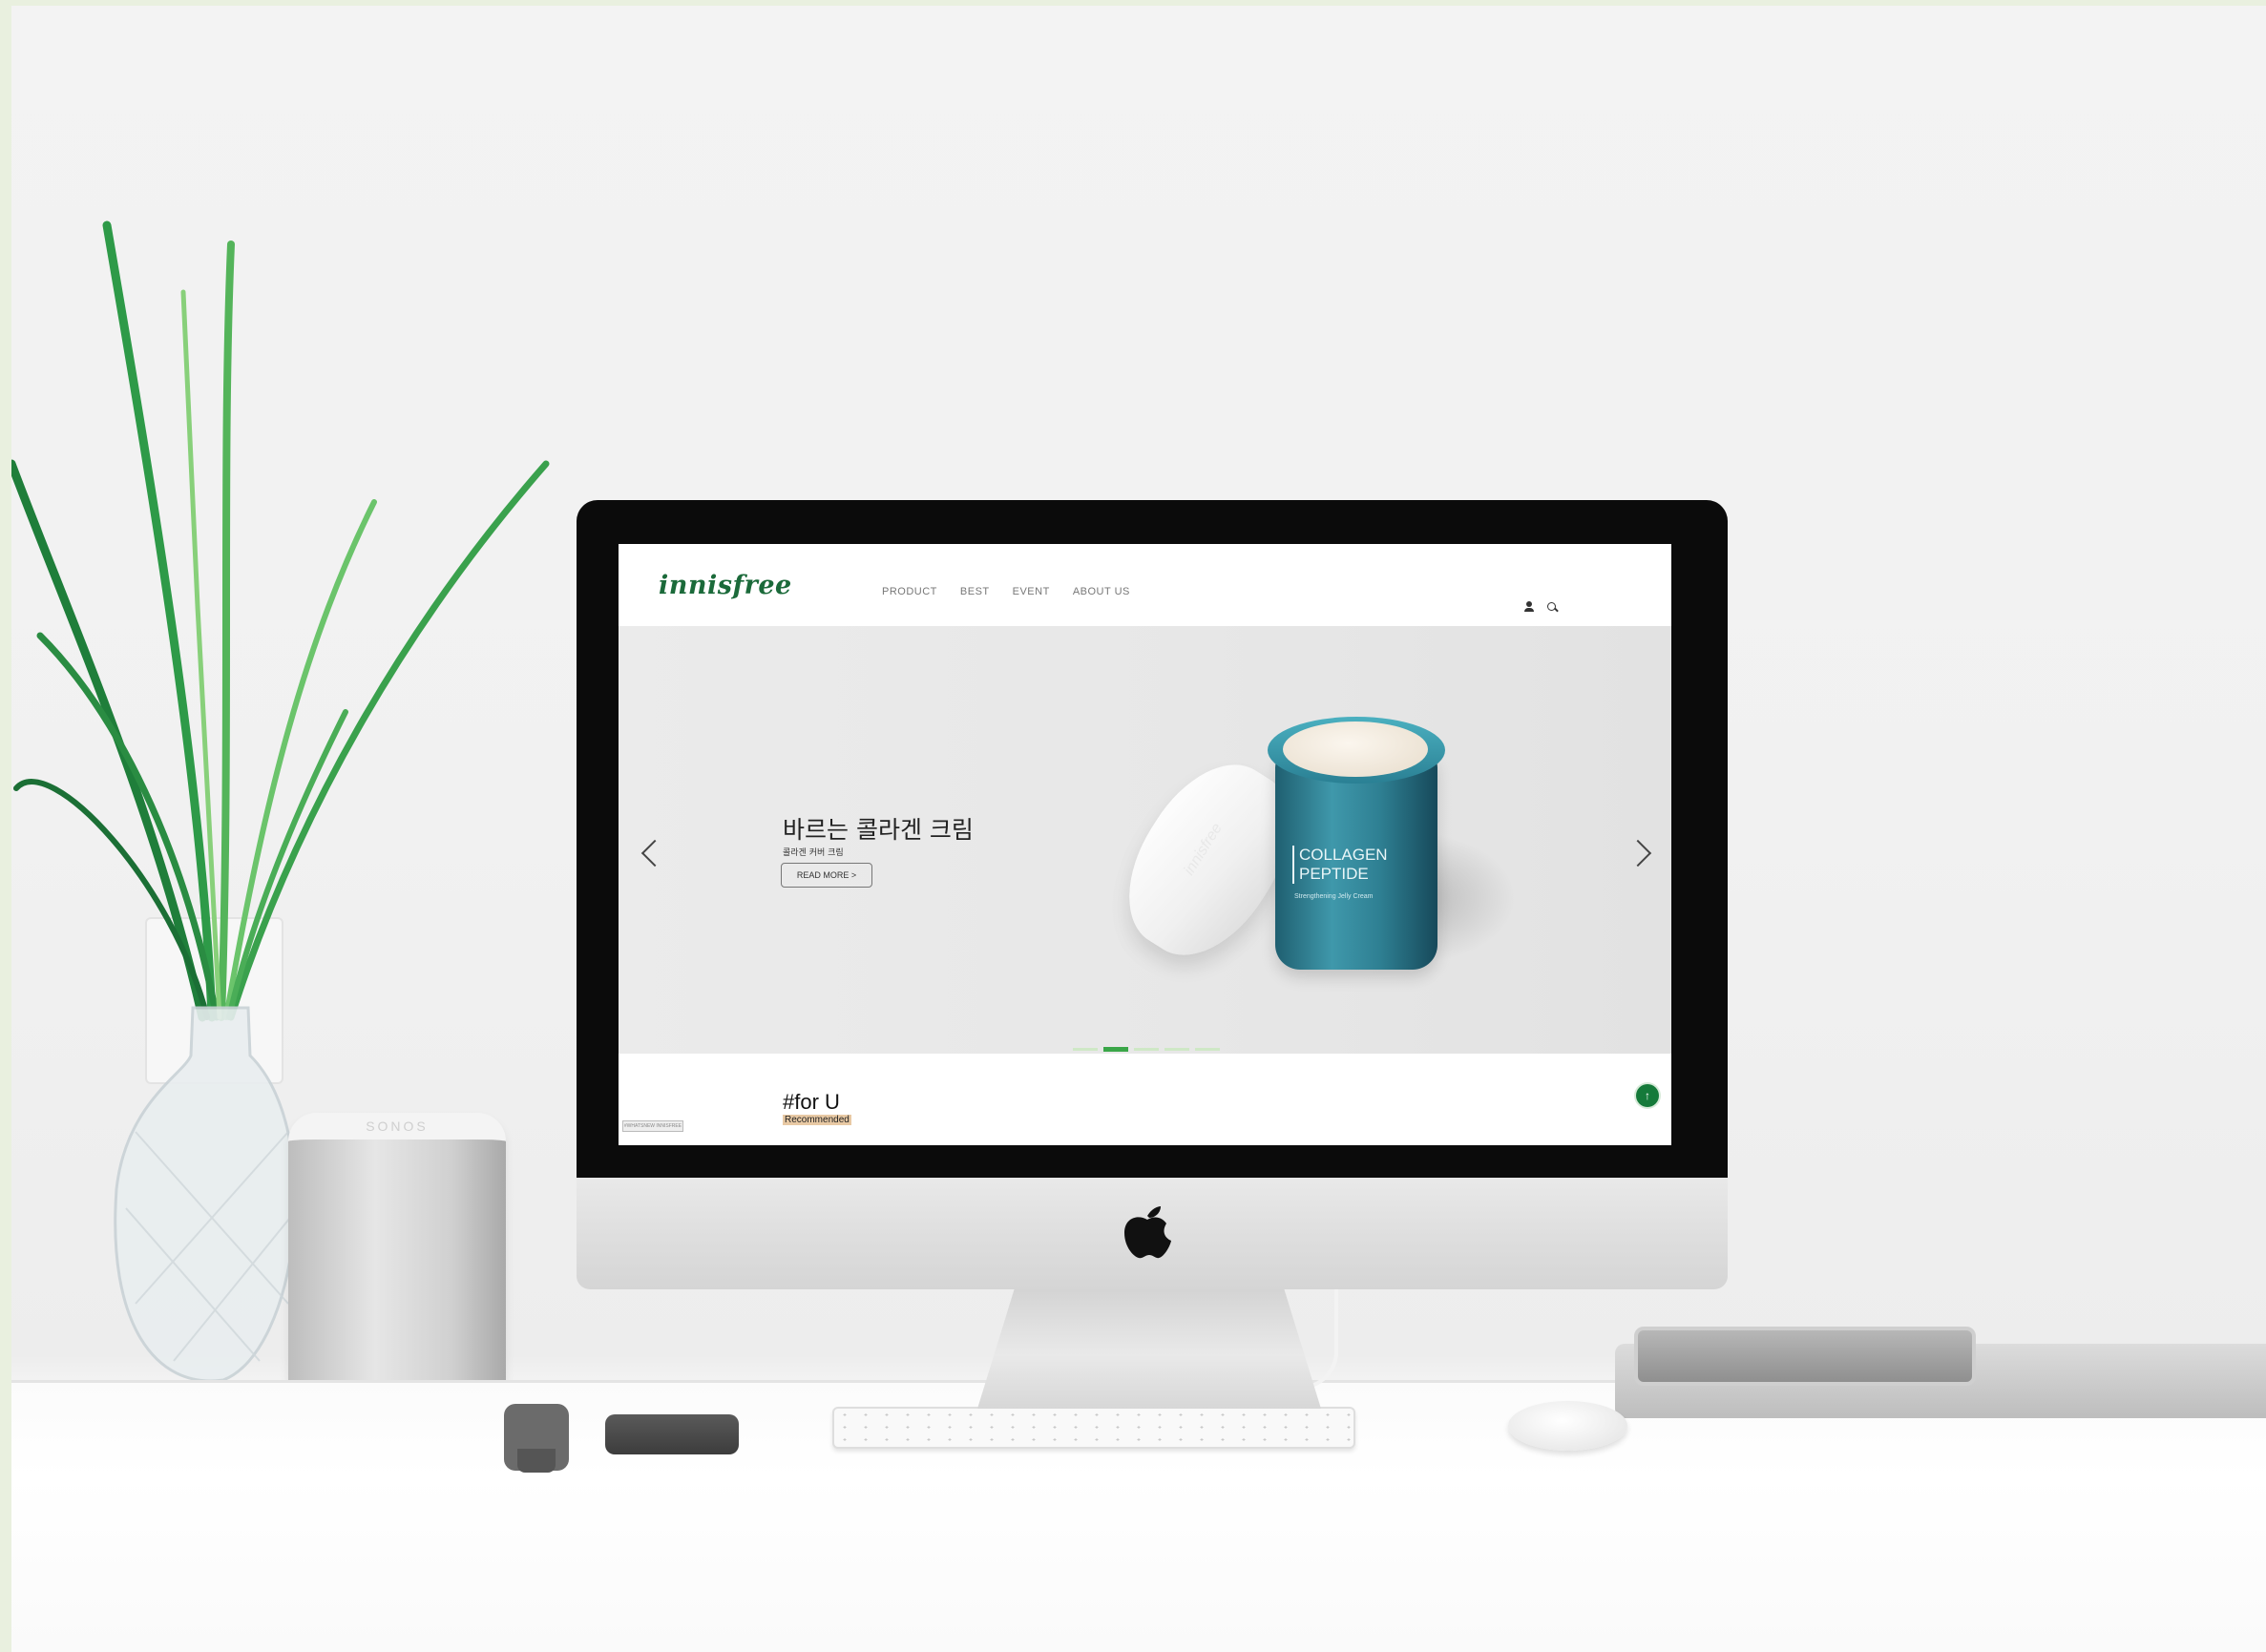  What do you see at coordinates (817, 1120) in the screenshot?
I see `section-subtitle: Recommended` at bounding box center [817, 1120].